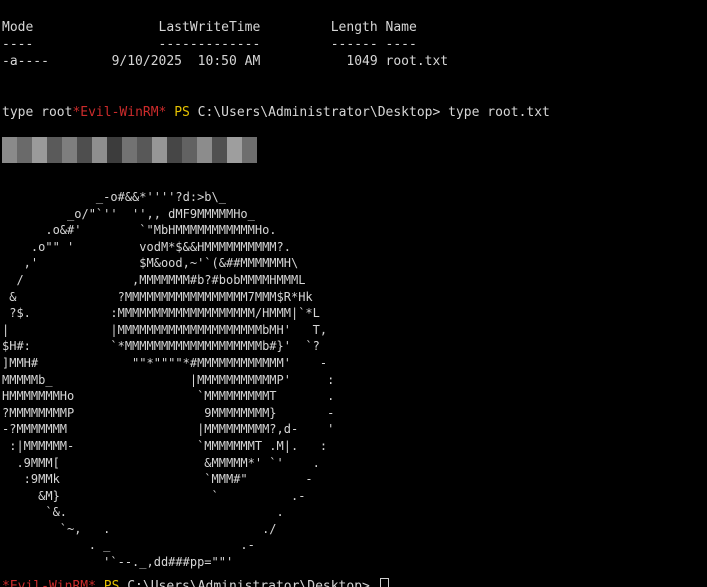  Describe the element at coordinates (37, 112) in the screenshot. I see `typed-text: type root` at that location.